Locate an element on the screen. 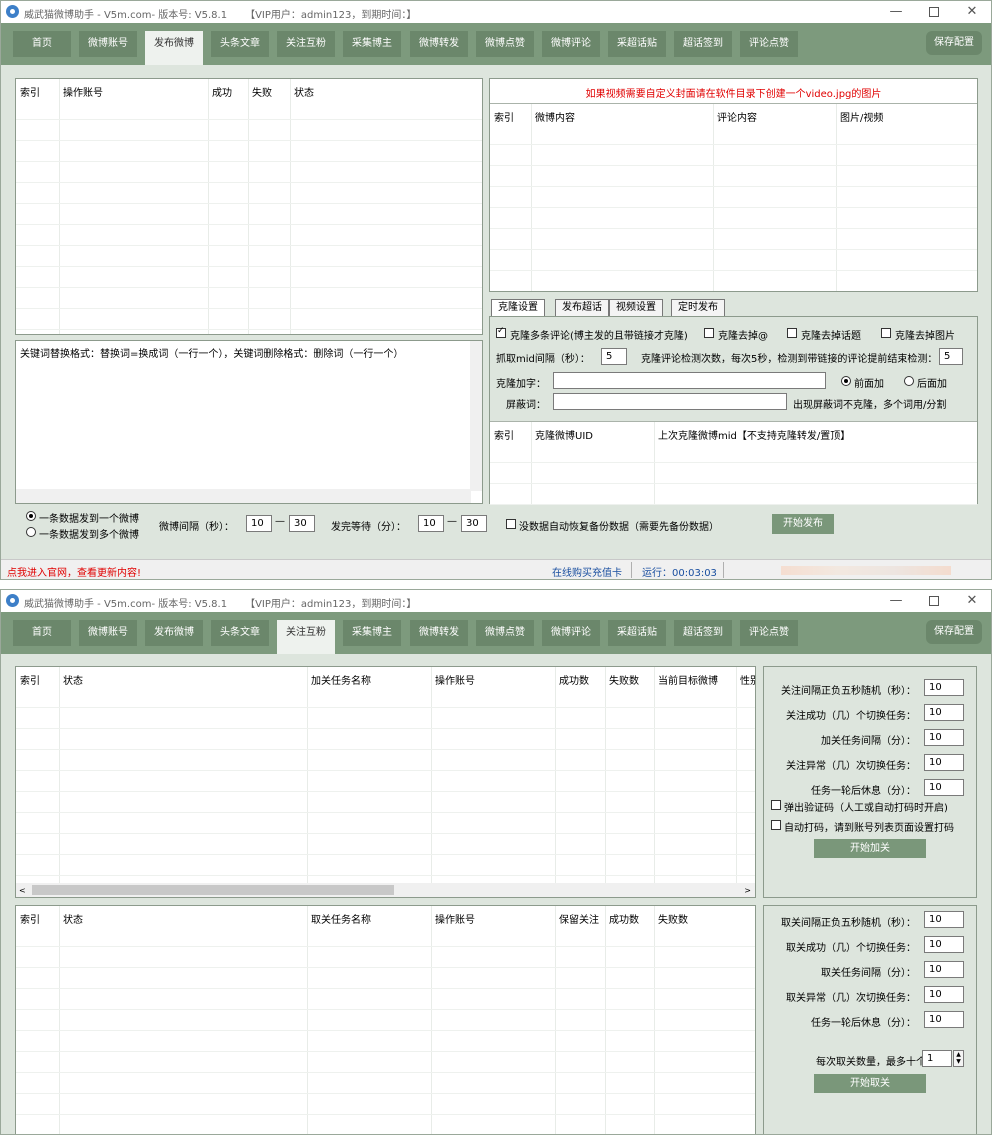  buy-card-link: 在线购买充值卡 is located at coordinates (587, 571).